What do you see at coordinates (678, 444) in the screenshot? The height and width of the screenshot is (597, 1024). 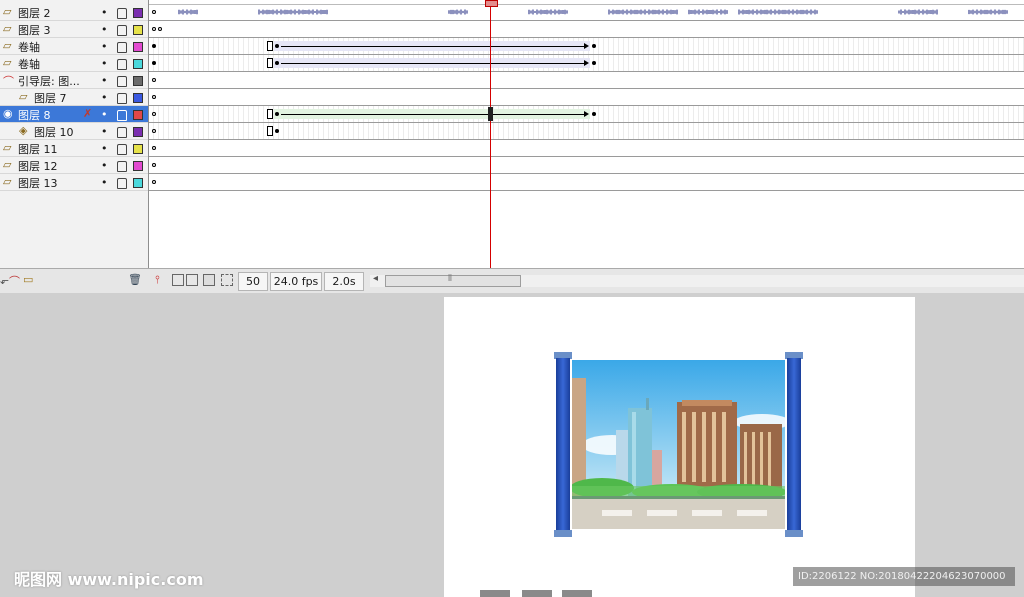 I see `city-scene-image` at bounding box center [678, 444].